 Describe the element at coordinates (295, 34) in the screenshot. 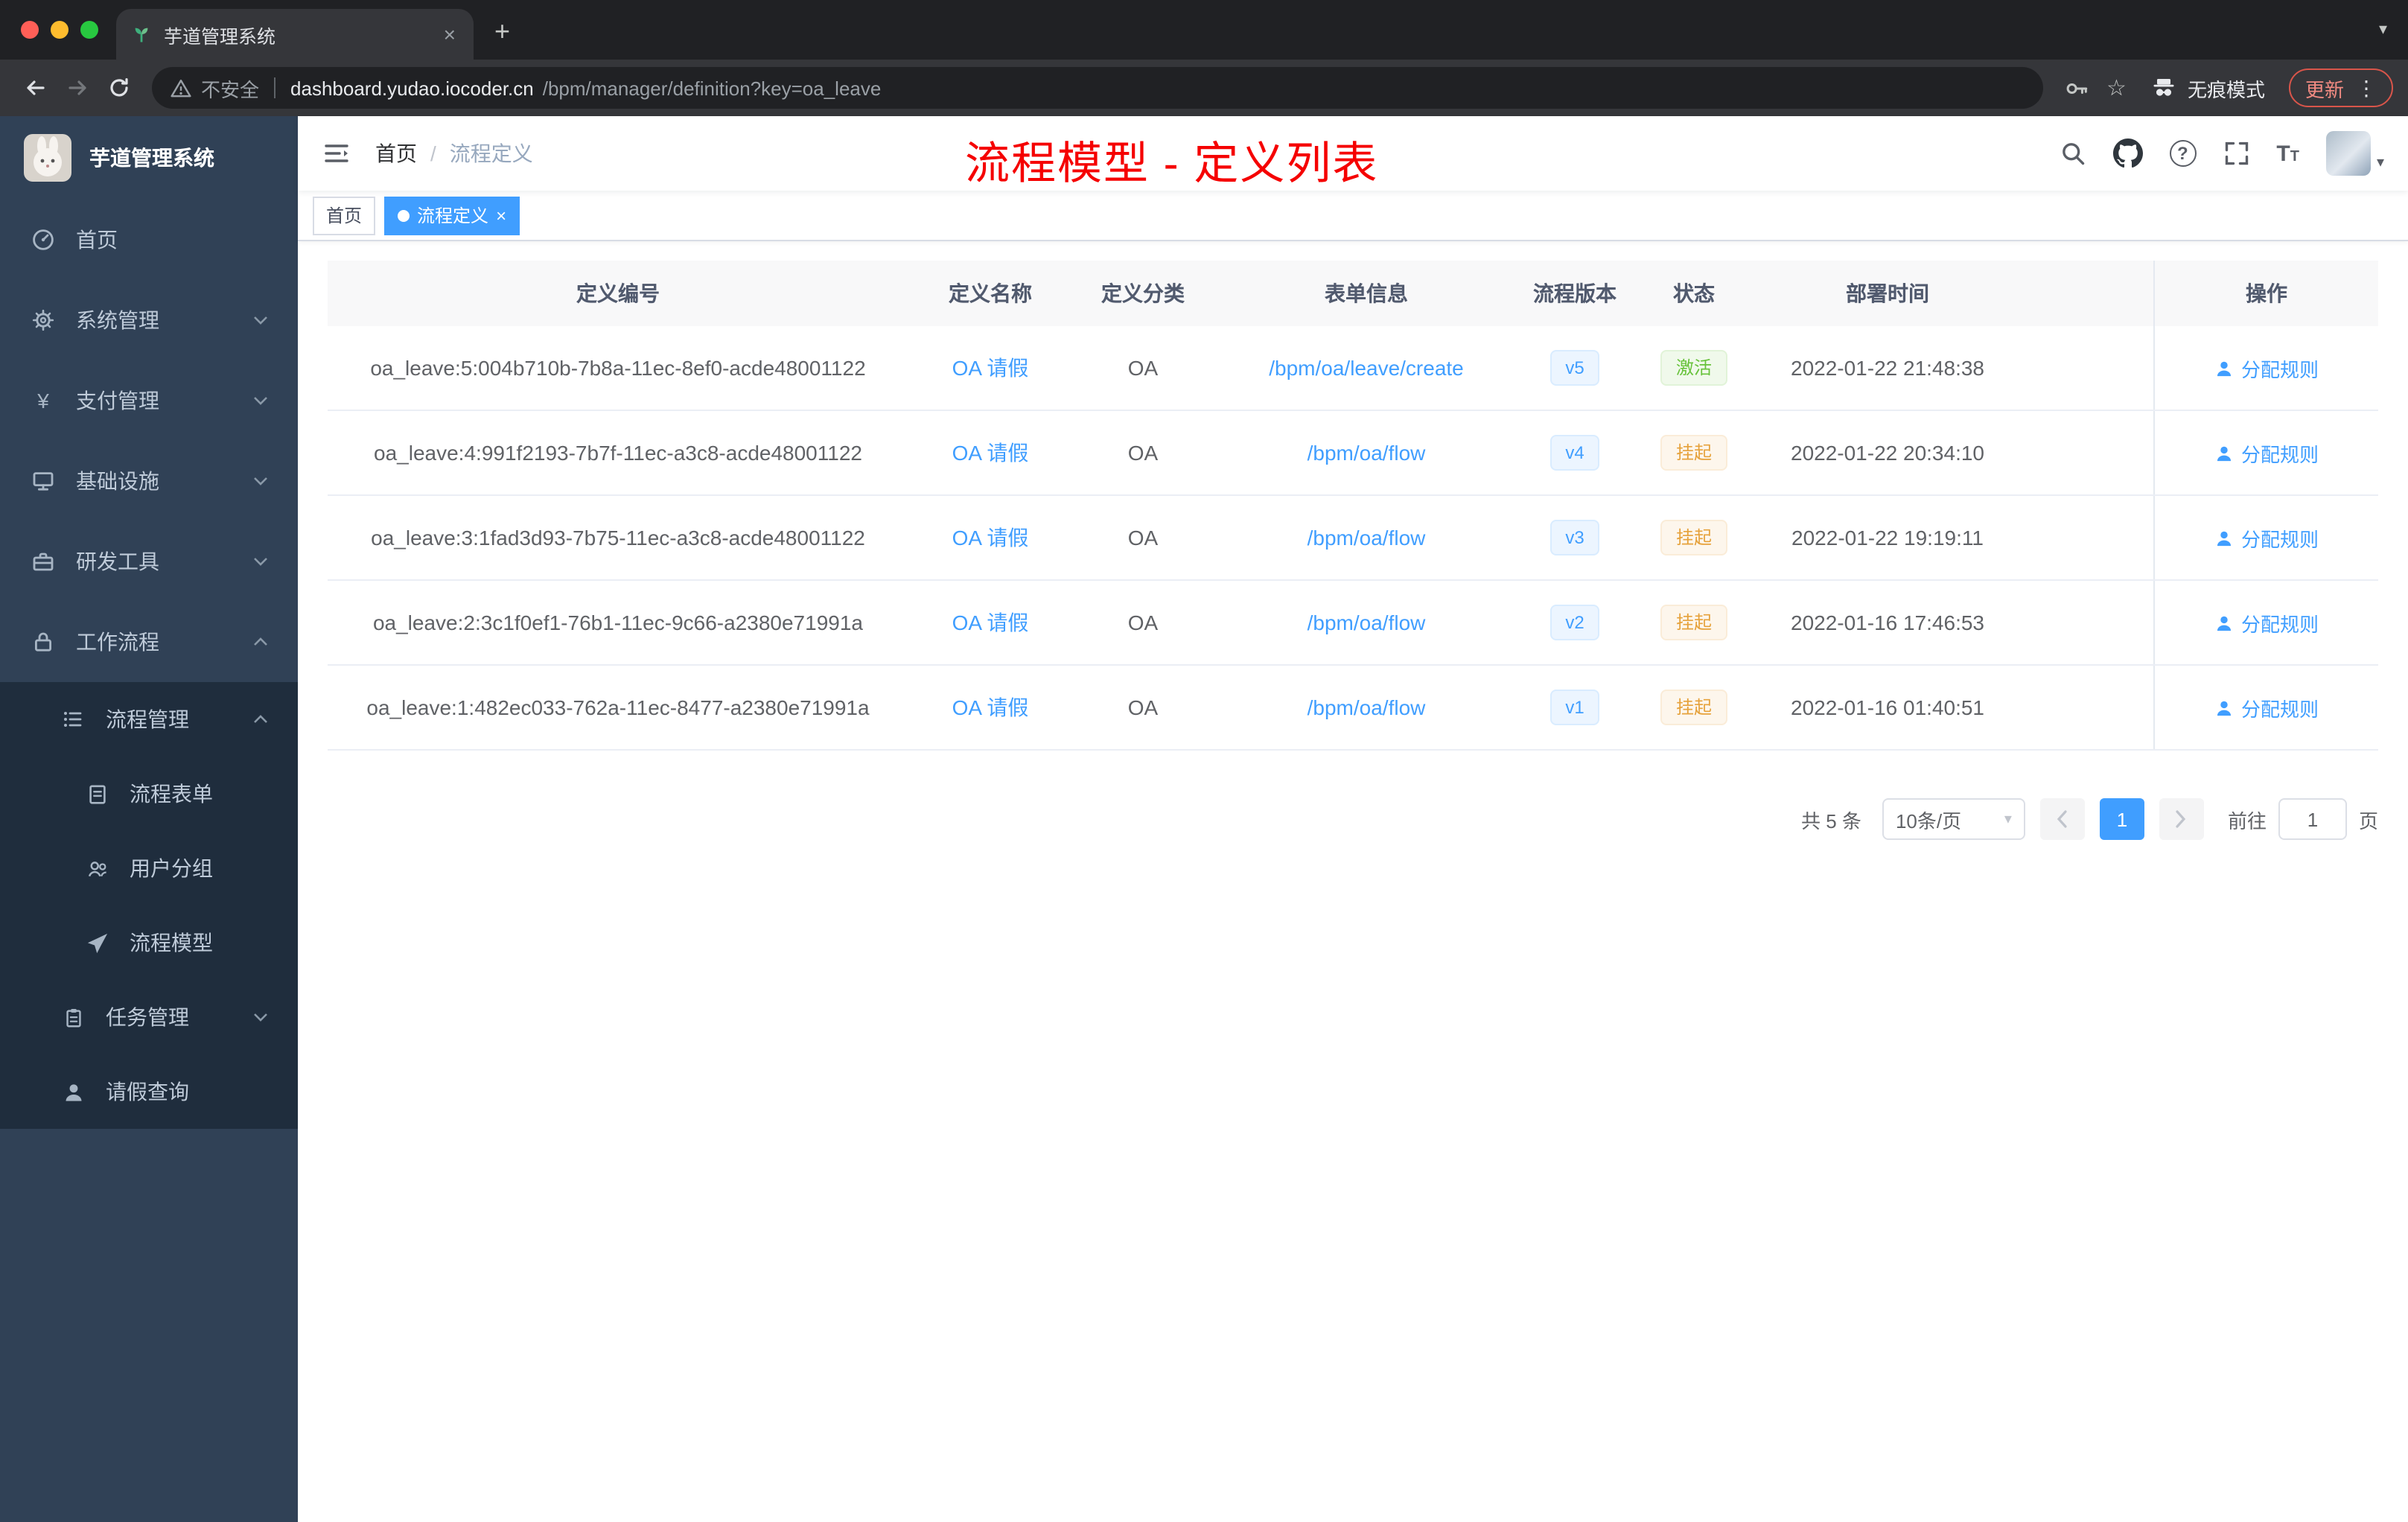

I see `browser-tab: 芋道管理系统 ×` at that location.